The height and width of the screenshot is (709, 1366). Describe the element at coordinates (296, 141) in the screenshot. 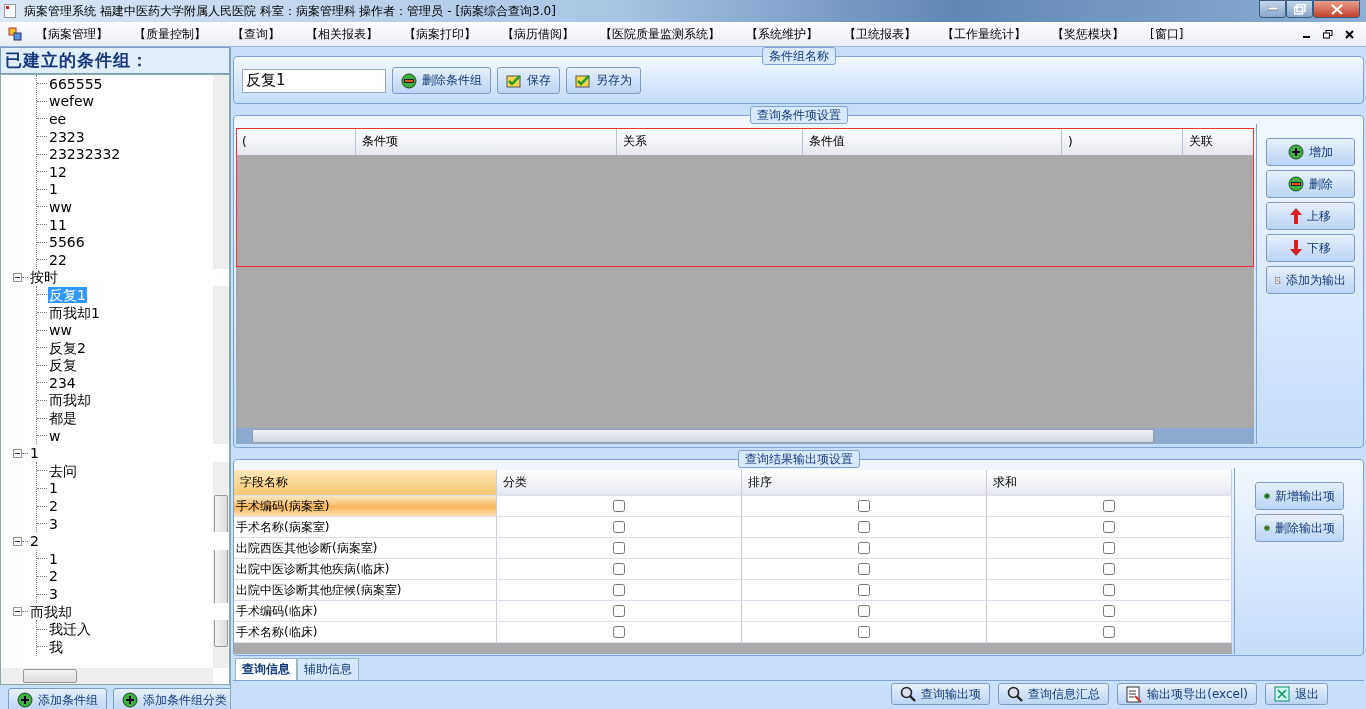

I see `column-header: (` at that location.